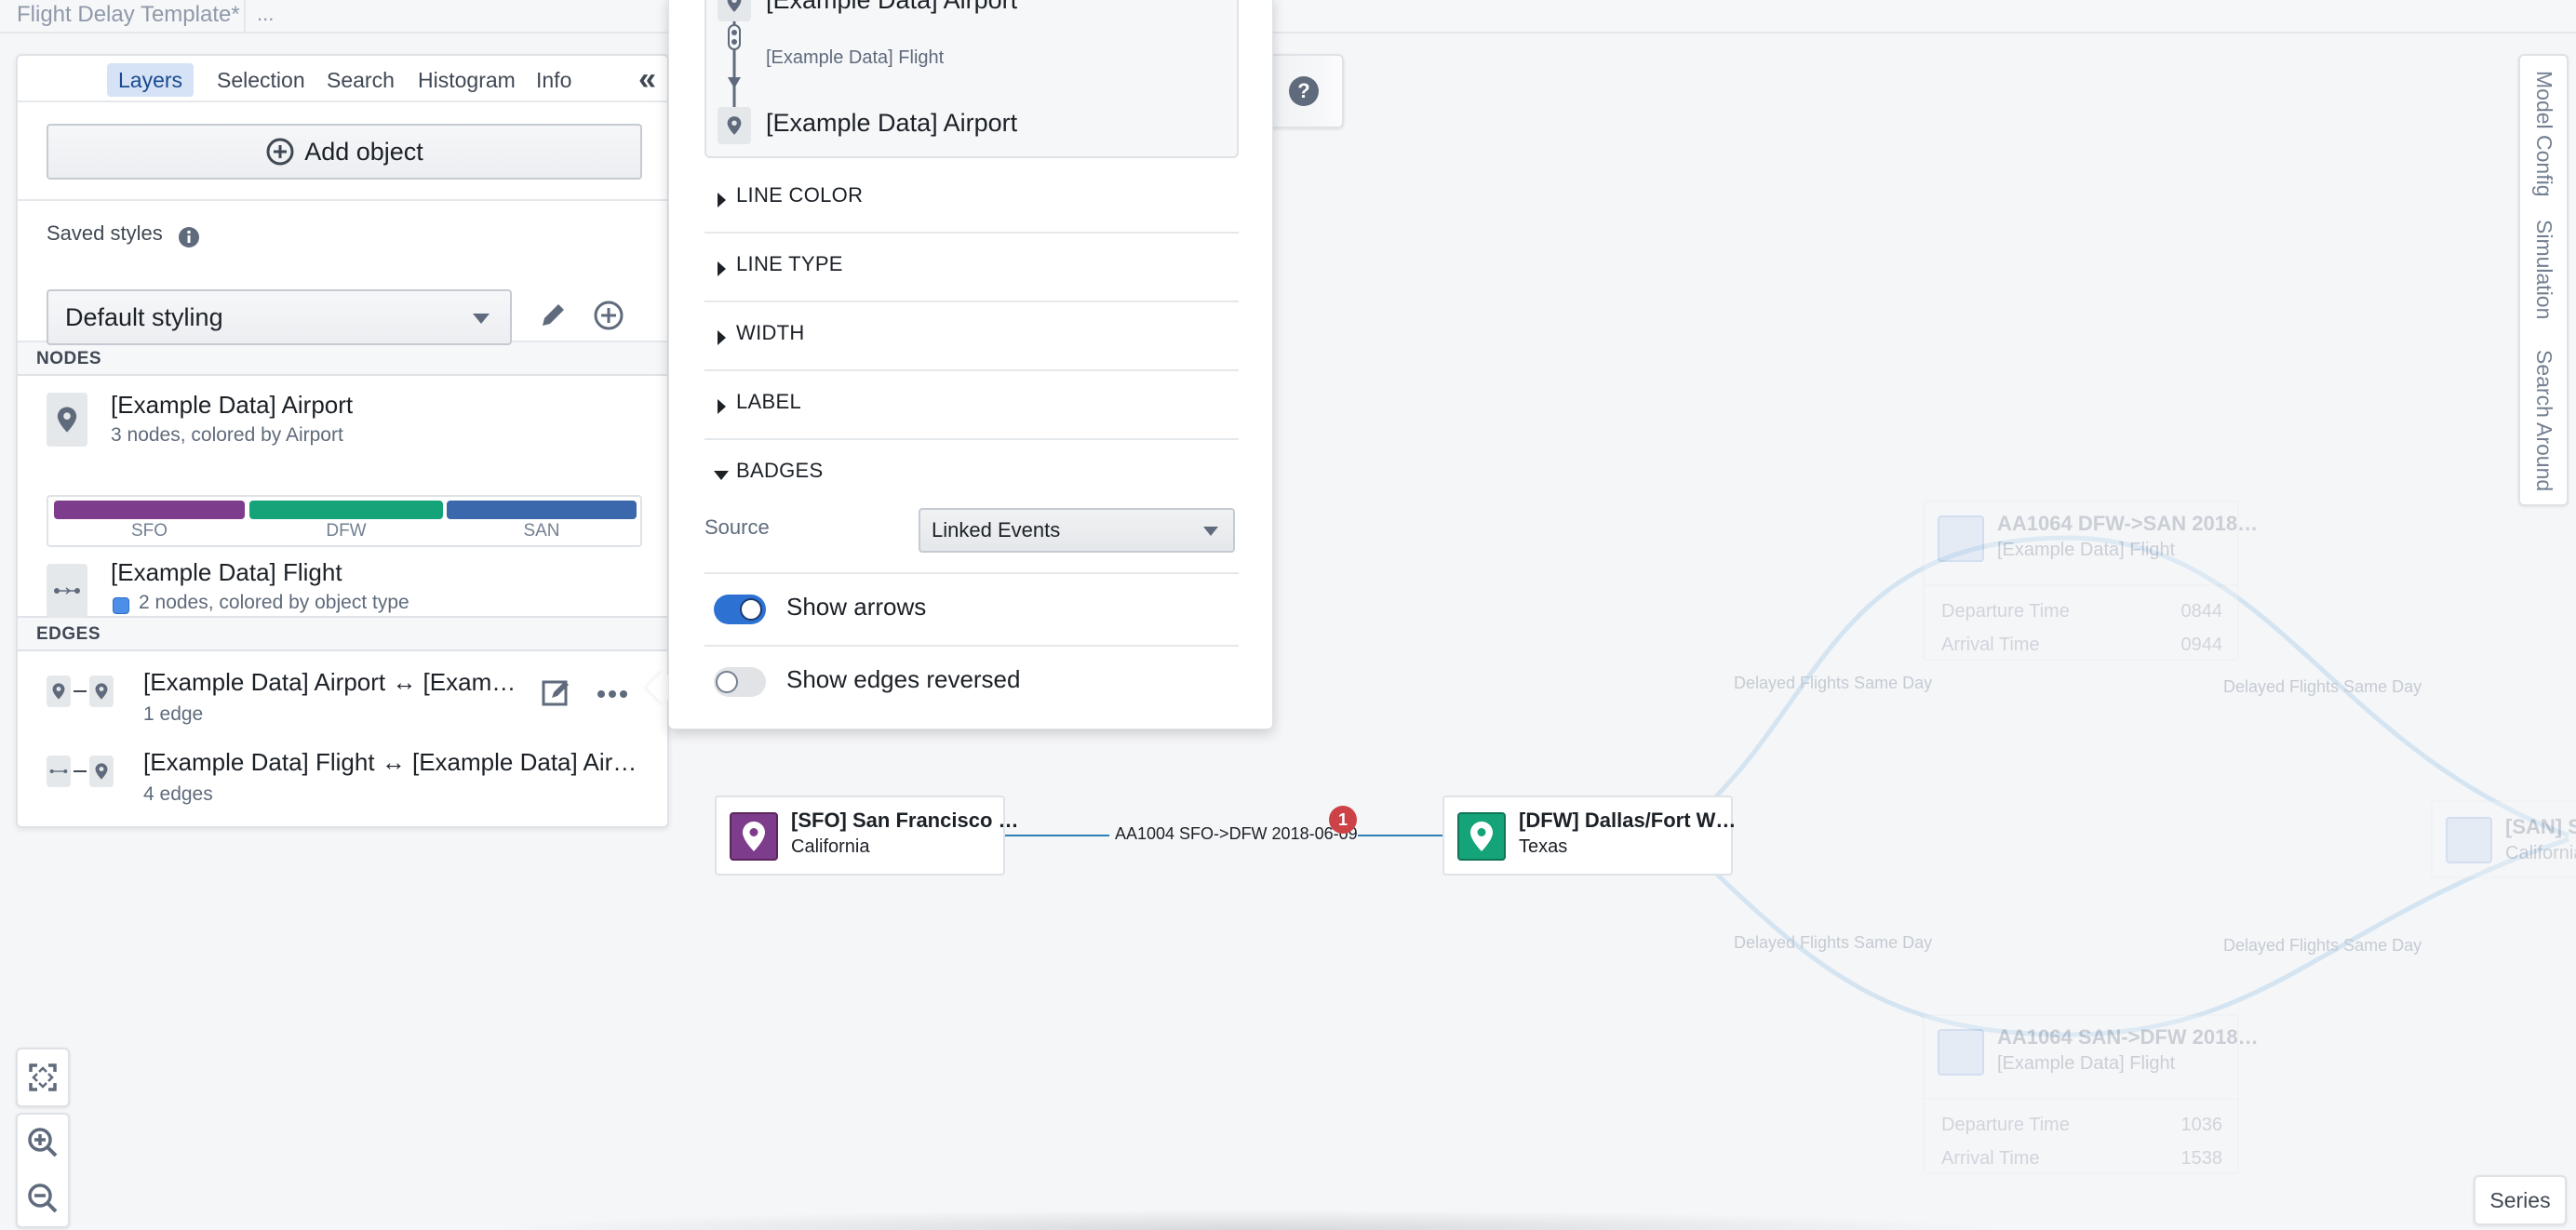  Describe the element at coordinates (972, 268) in the screenshot. I see `section-line-type: LINE TYPE` at that location.